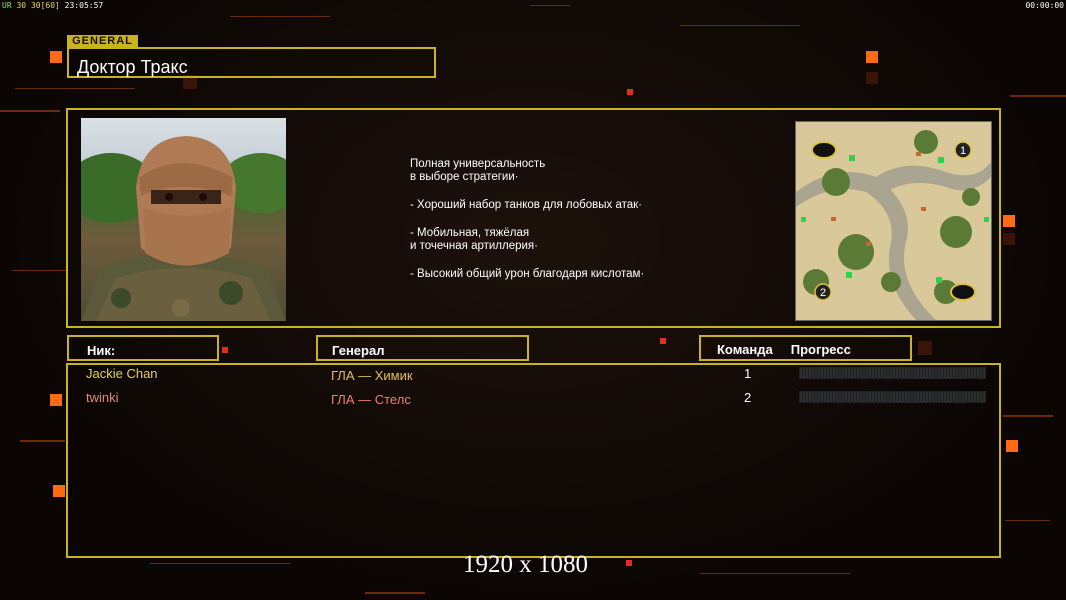 The image size is (1066, 600). I want to click on map-preview: 1 2, so click(893, 221).